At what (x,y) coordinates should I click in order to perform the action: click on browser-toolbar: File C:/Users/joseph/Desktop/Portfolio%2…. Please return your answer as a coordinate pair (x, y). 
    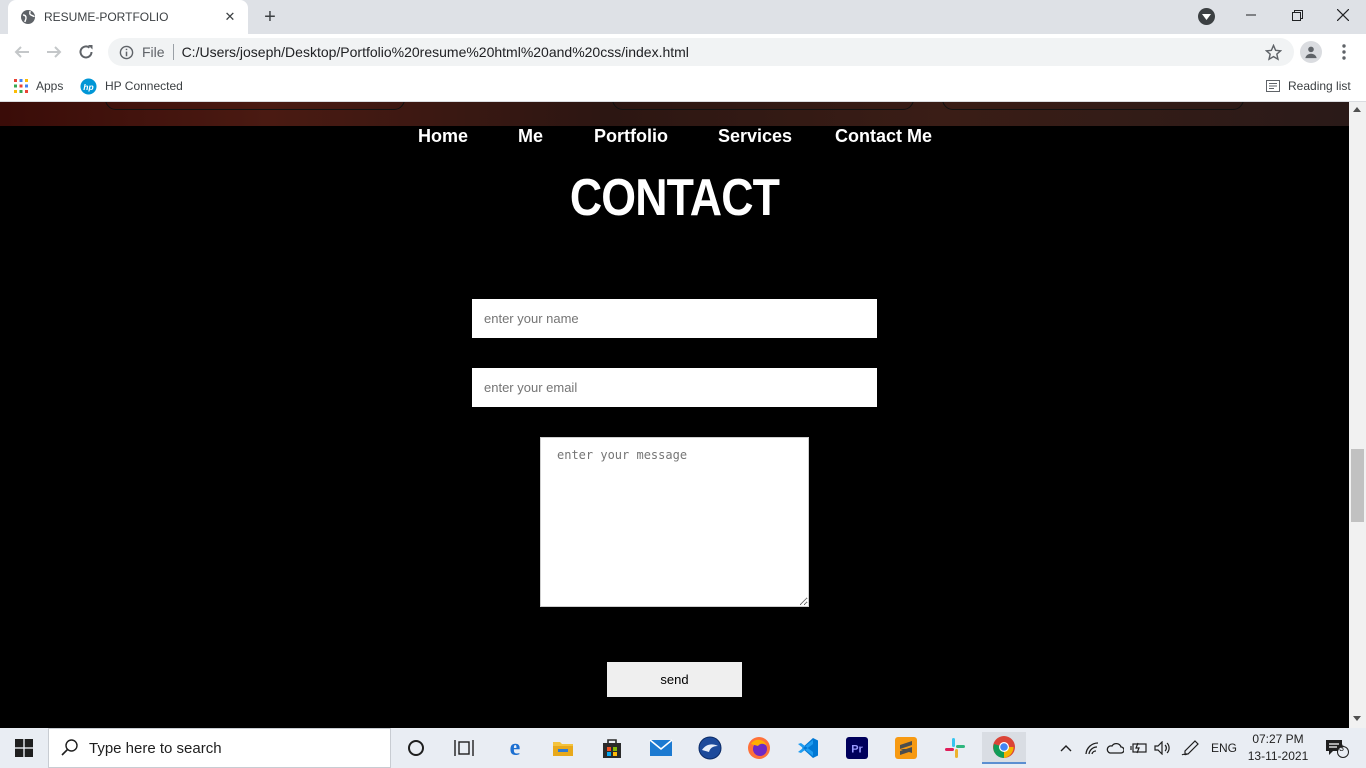
    Looking at the image, I should click on (683, 52).